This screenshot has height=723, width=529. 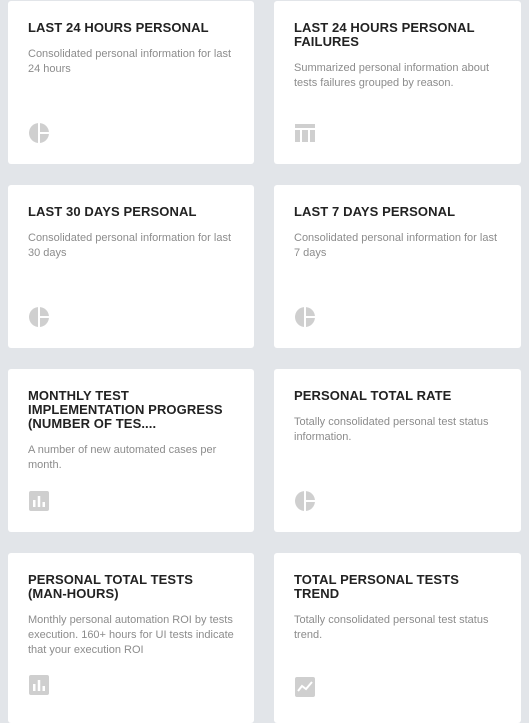 What do you see at coordinates (111, 586) in the screenshot?
I see `widget-title: PERSONAL TOTAL TESTS (MAN-HOURS)` at bounding box center [111, 586].